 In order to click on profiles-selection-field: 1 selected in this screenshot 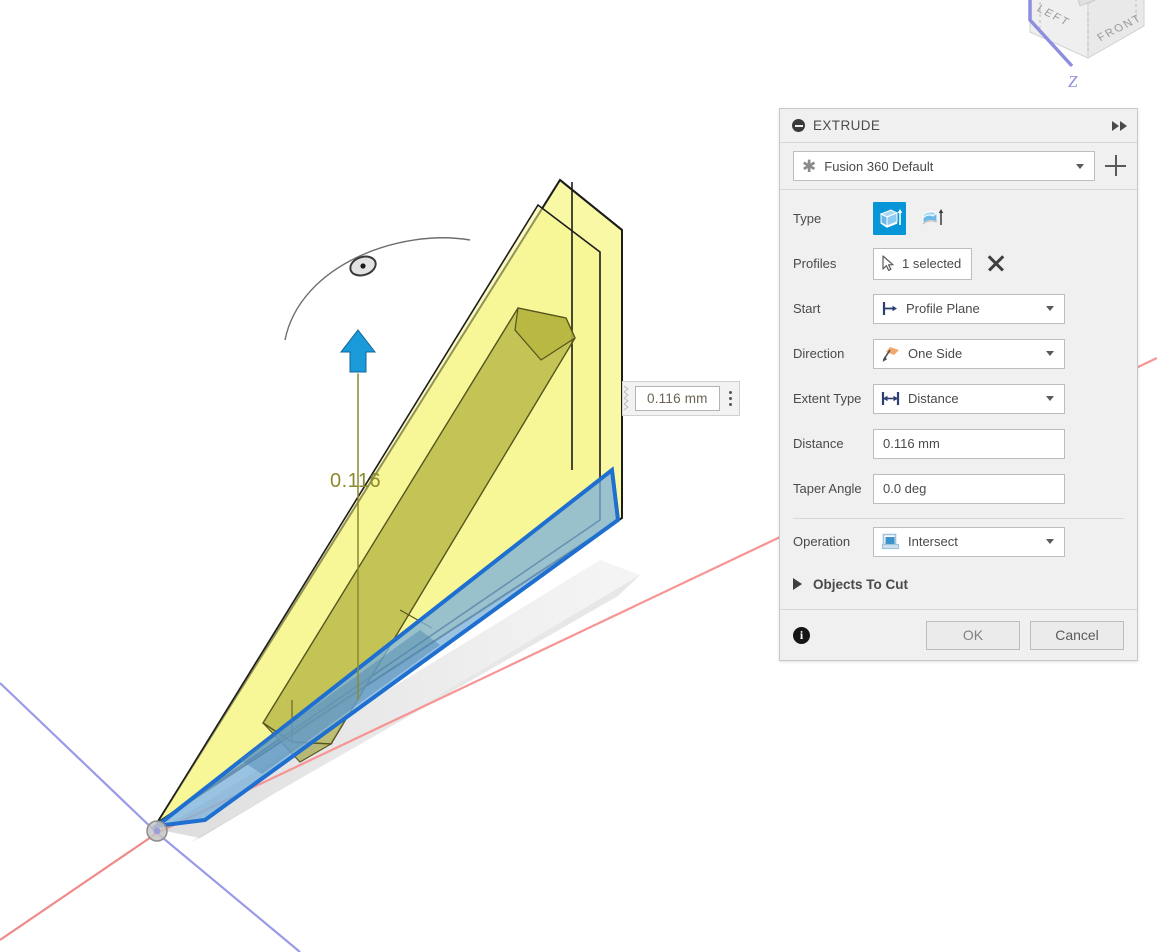, I will do `click(923, 263)`.